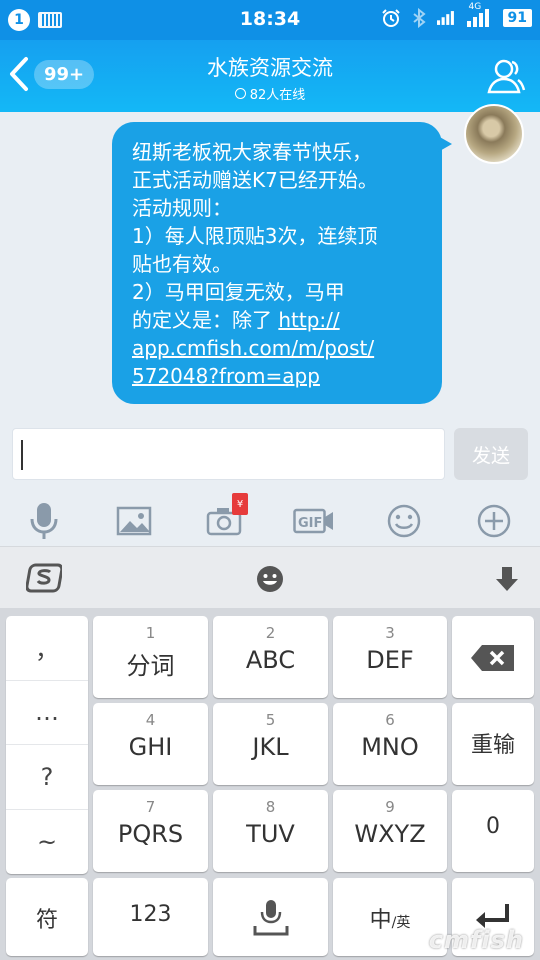  I want to click on symbol-key: 符, so click(47, 917).